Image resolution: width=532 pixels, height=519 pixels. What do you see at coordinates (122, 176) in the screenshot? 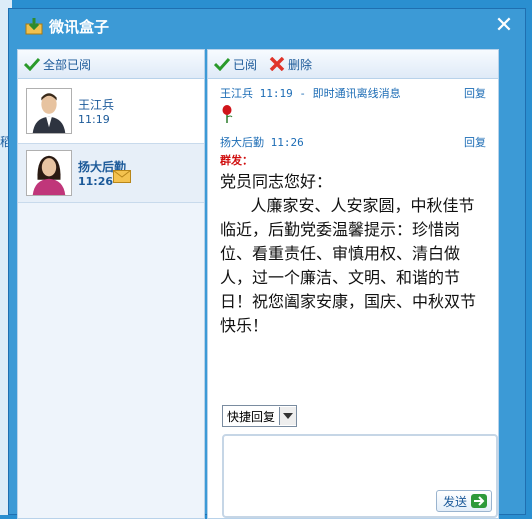
I see `mail-icon` at bounding box center [122, 176].